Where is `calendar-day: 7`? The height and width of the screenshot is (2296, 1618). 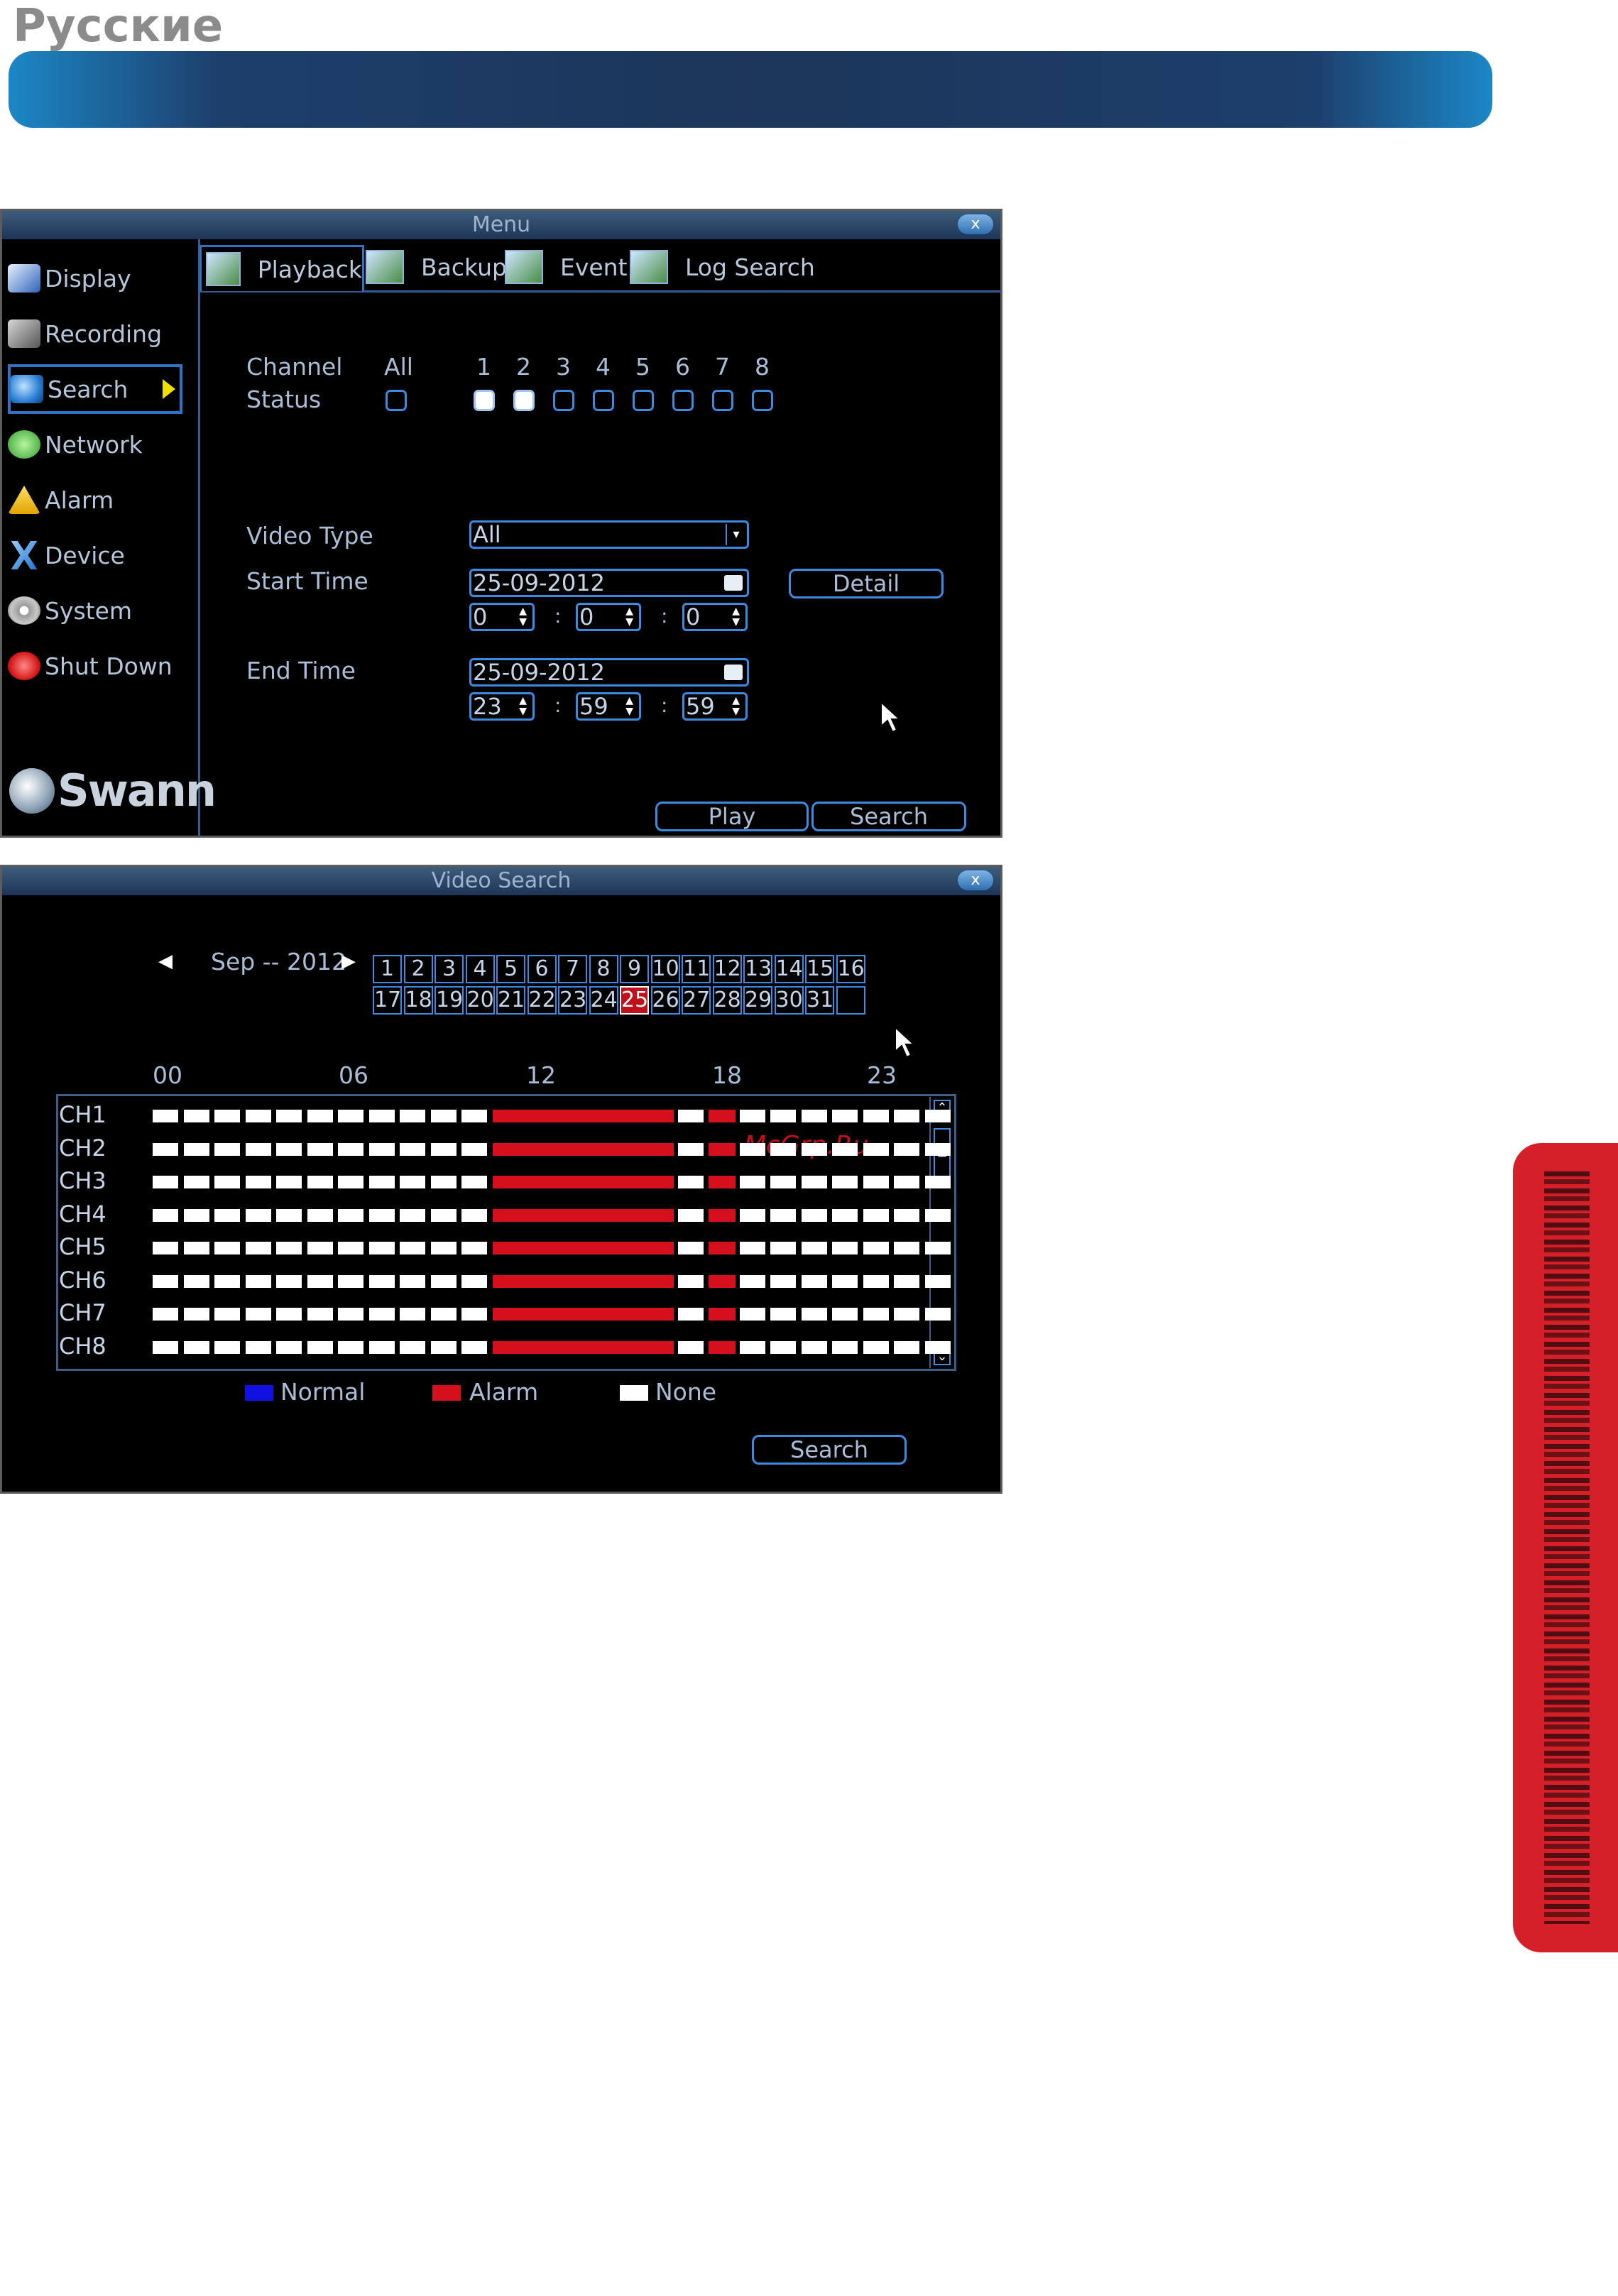
calendar-day: 7 is located at coordinates (572, 969).